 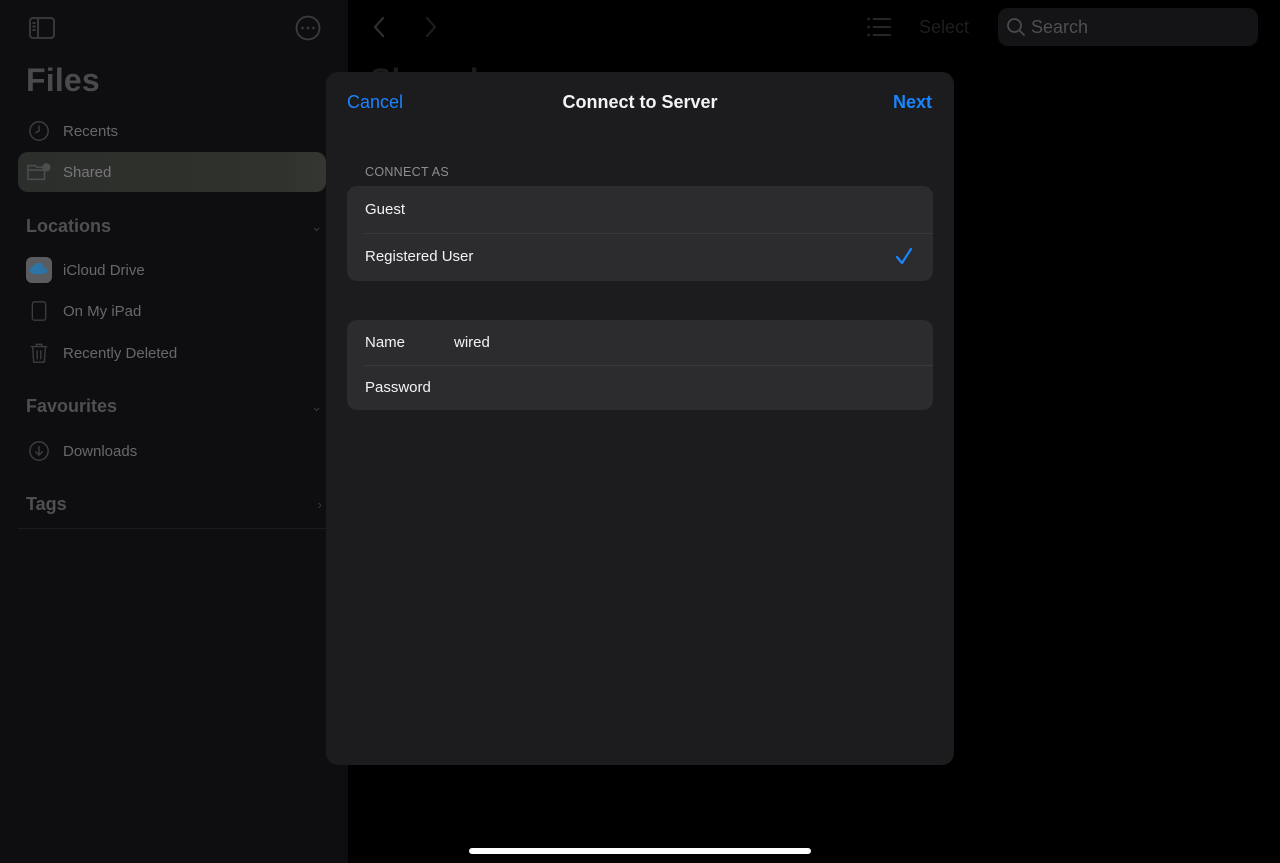 What do you see at coordinates (176, 504) in the screenshot?
I see `section-header-tags: Tags ›` at bounding box center [176, 504].